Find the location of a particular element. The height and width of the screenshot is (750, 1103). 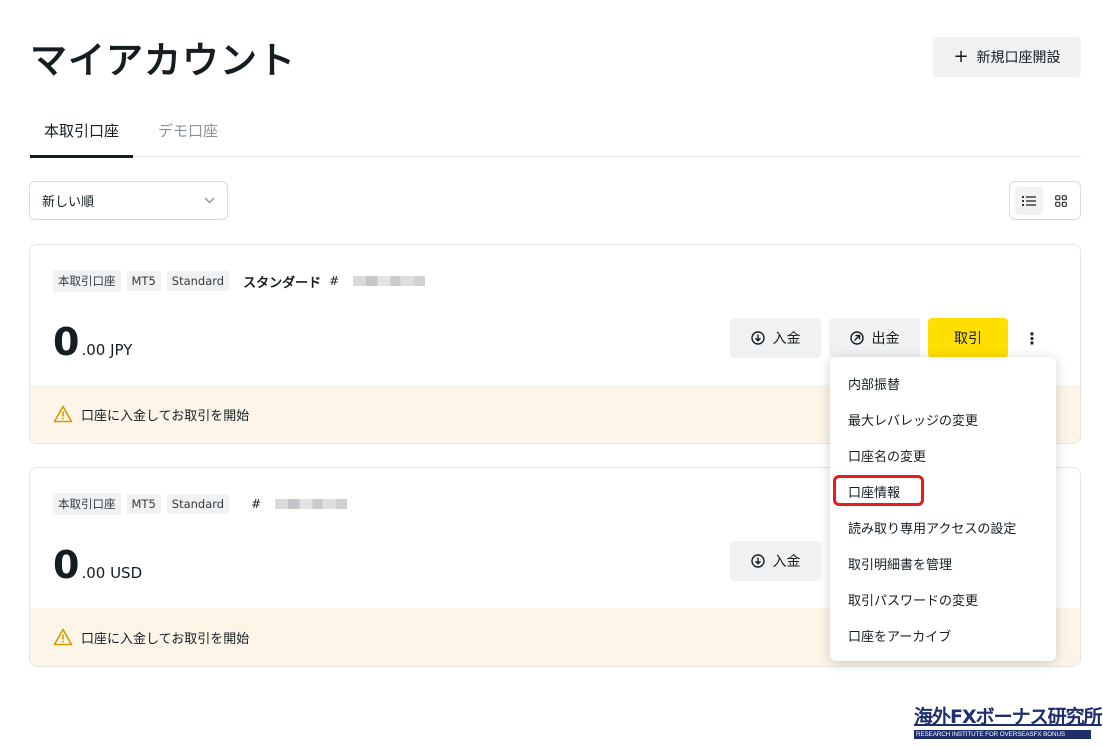

plus-icon: + is located at coordinates (961, 56).